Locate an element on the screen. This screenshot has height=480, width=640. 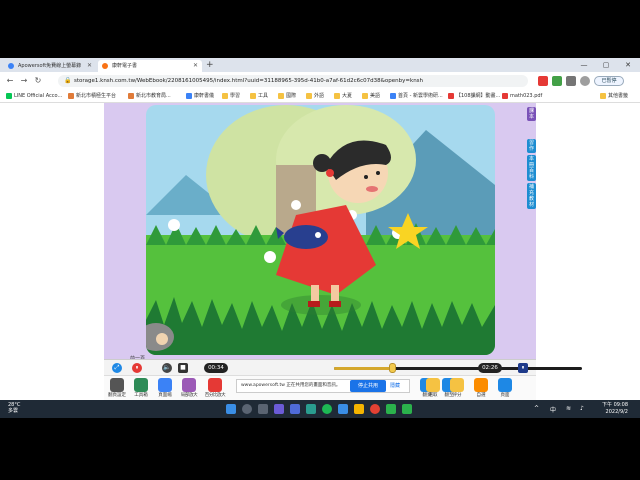
total-time: 02:26 is located at coordinates (490, 368).